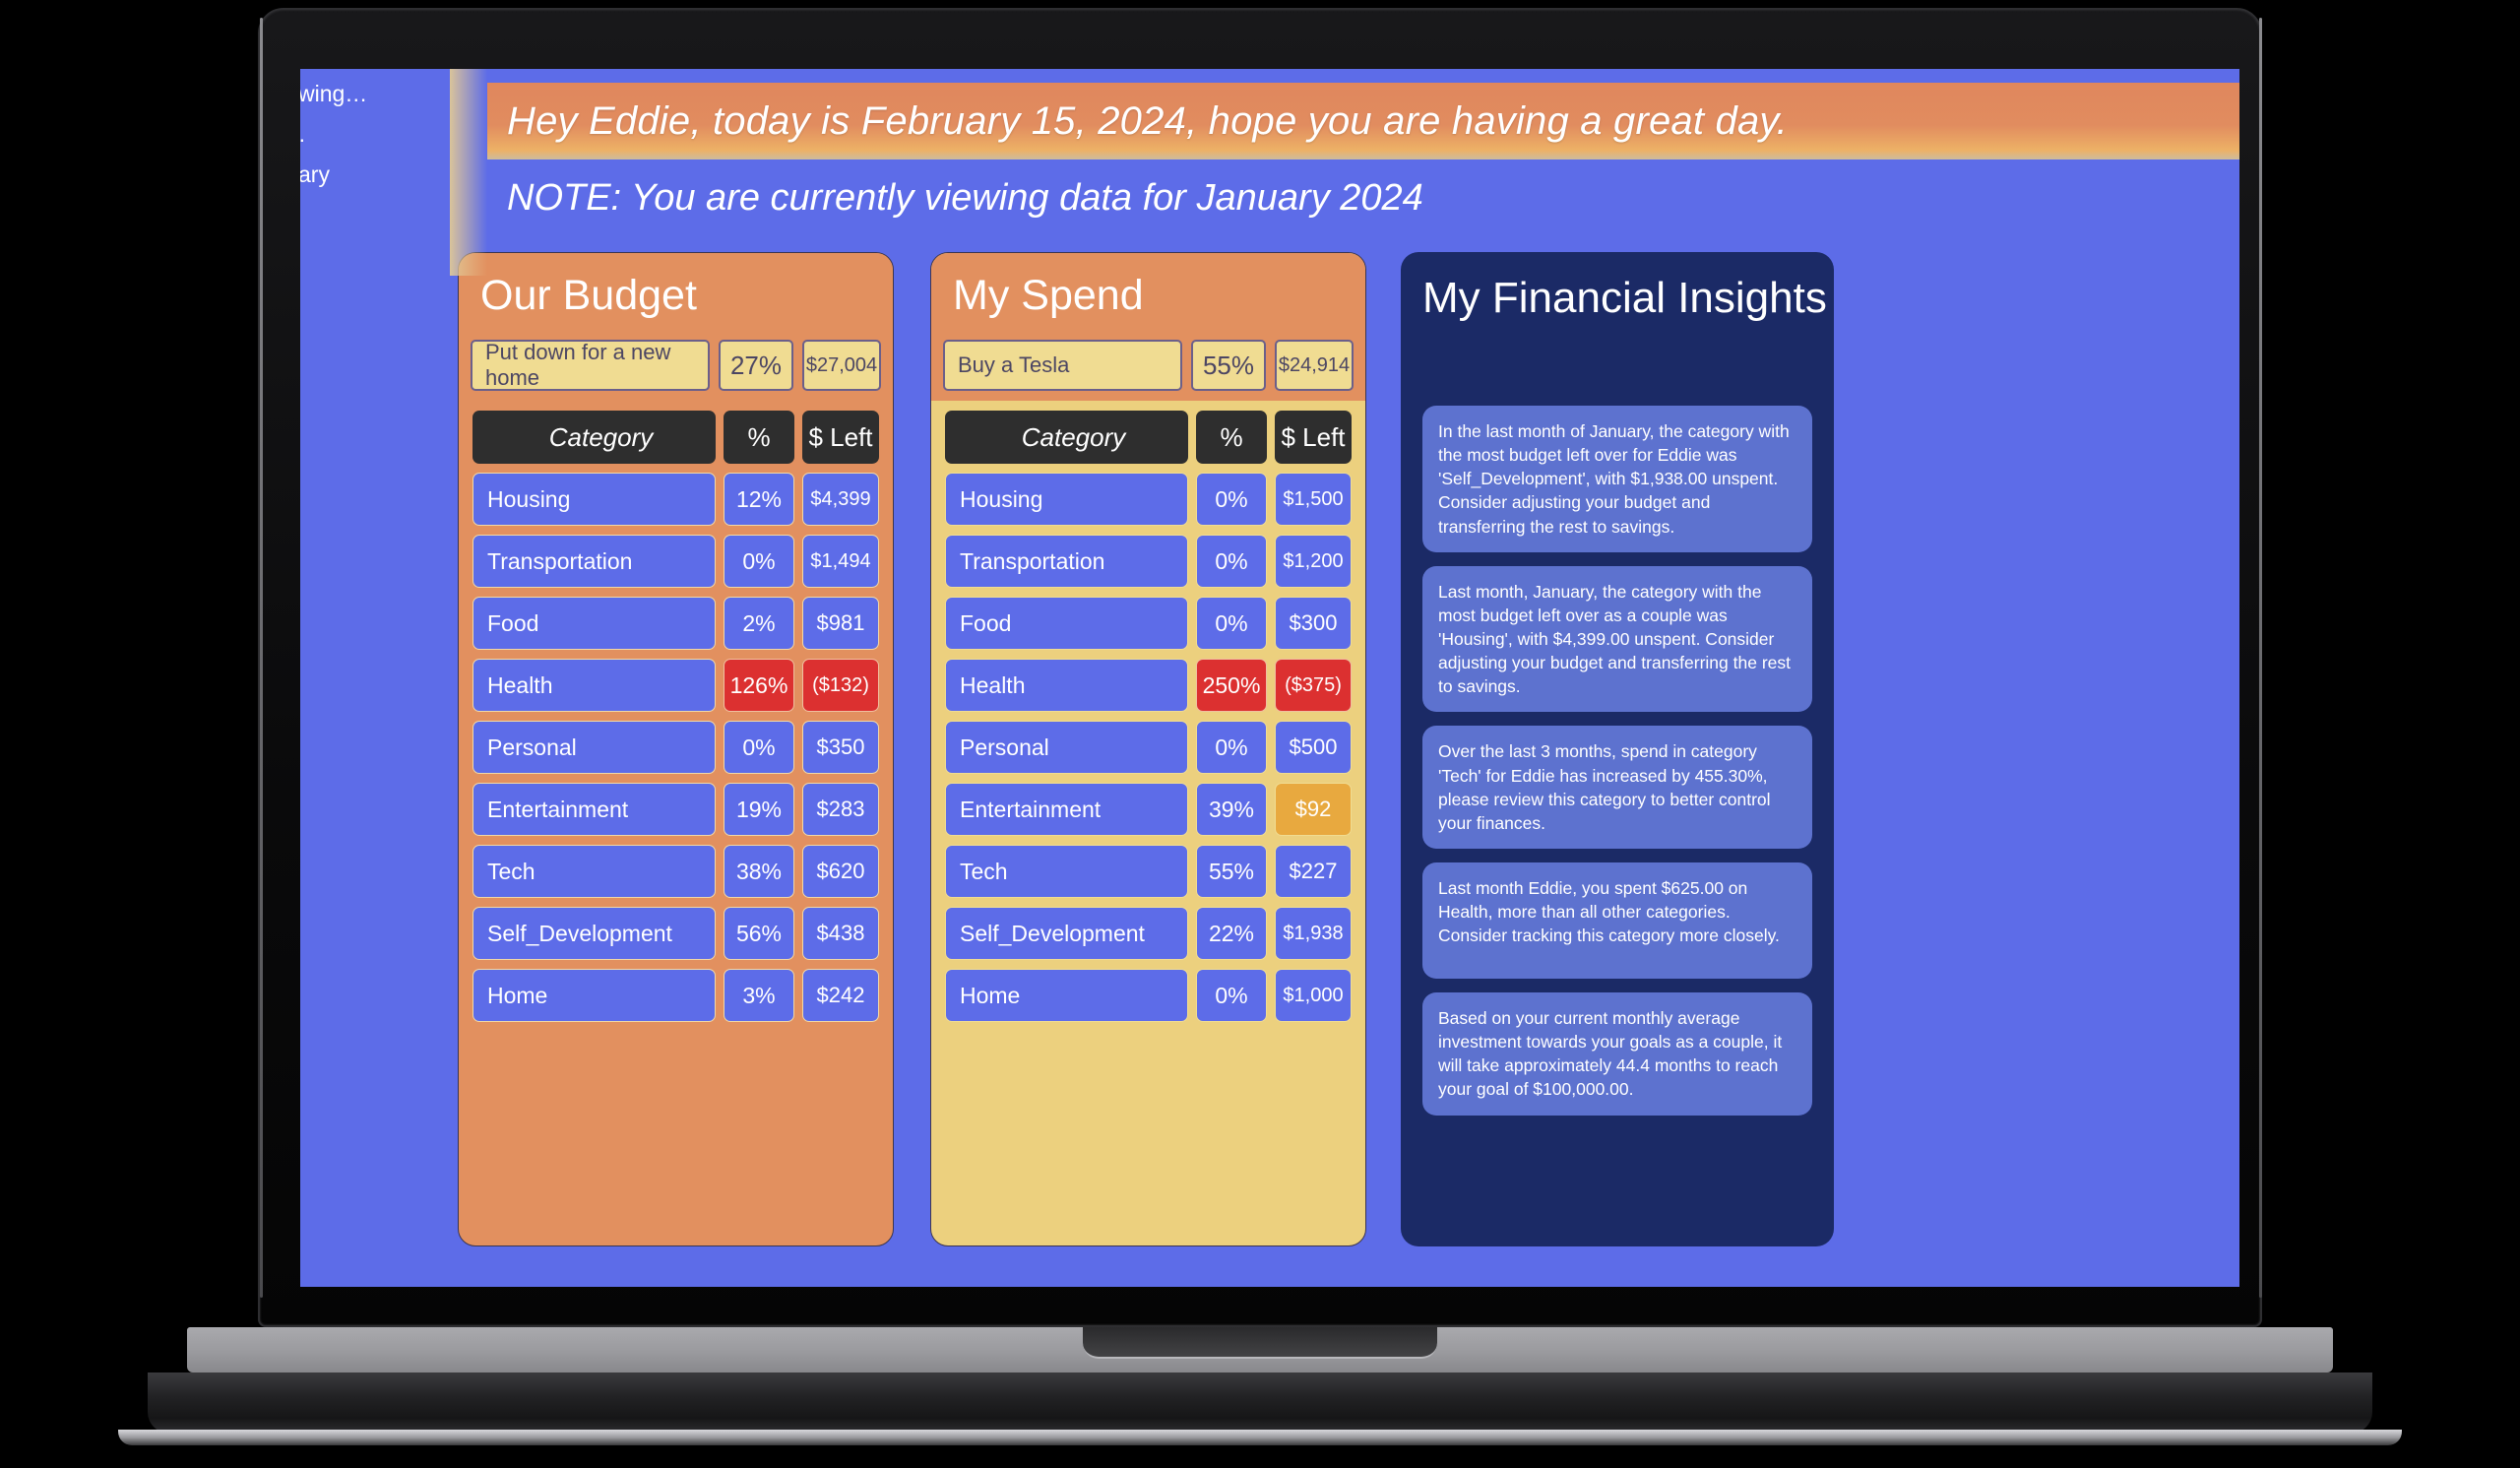 Image resolution: width=2520 pixels, height=1468 pixels. Describe the element at coordinates (756, 366) in the screenshot. I see `budget-goal-percent: 27%` at that location.